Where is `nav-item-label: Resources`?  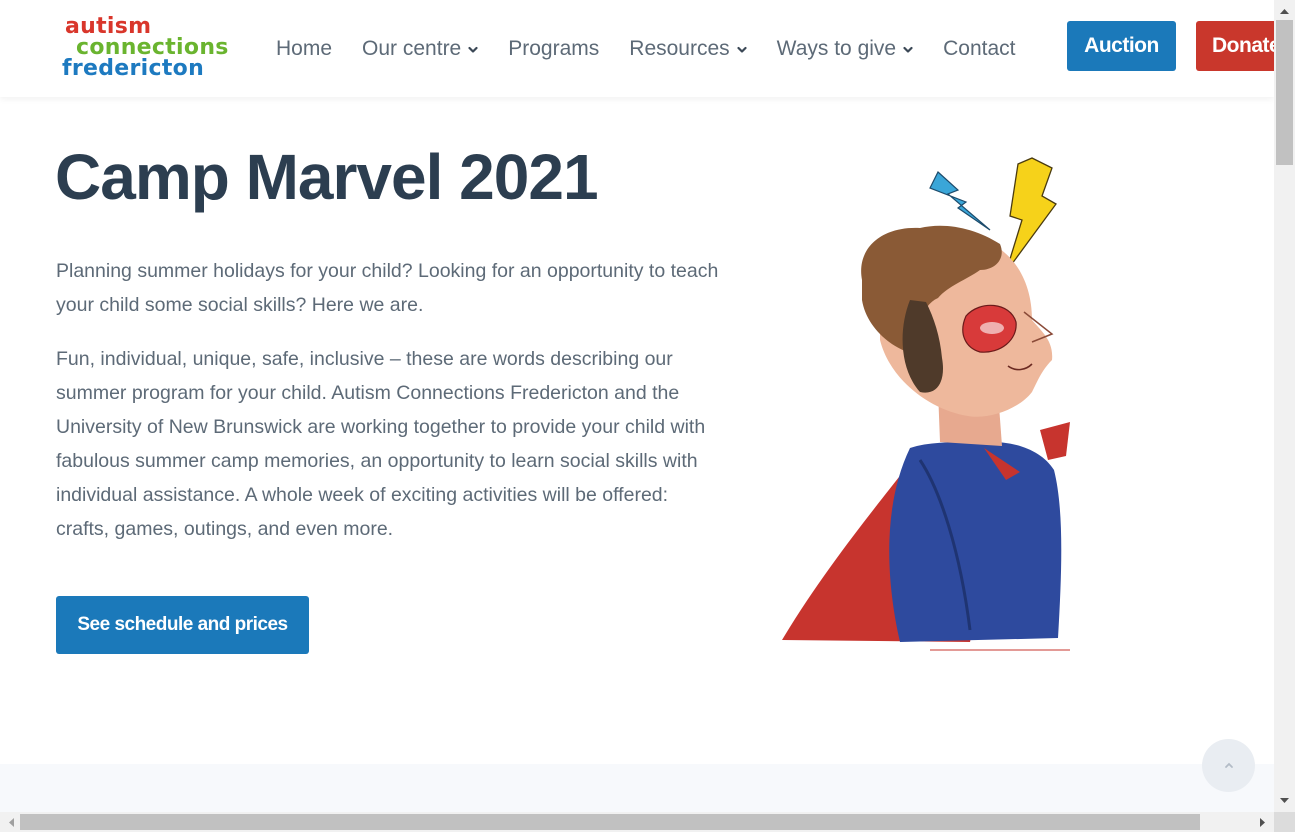 nav-item-label: Resources is located at coordinates (679, 48).